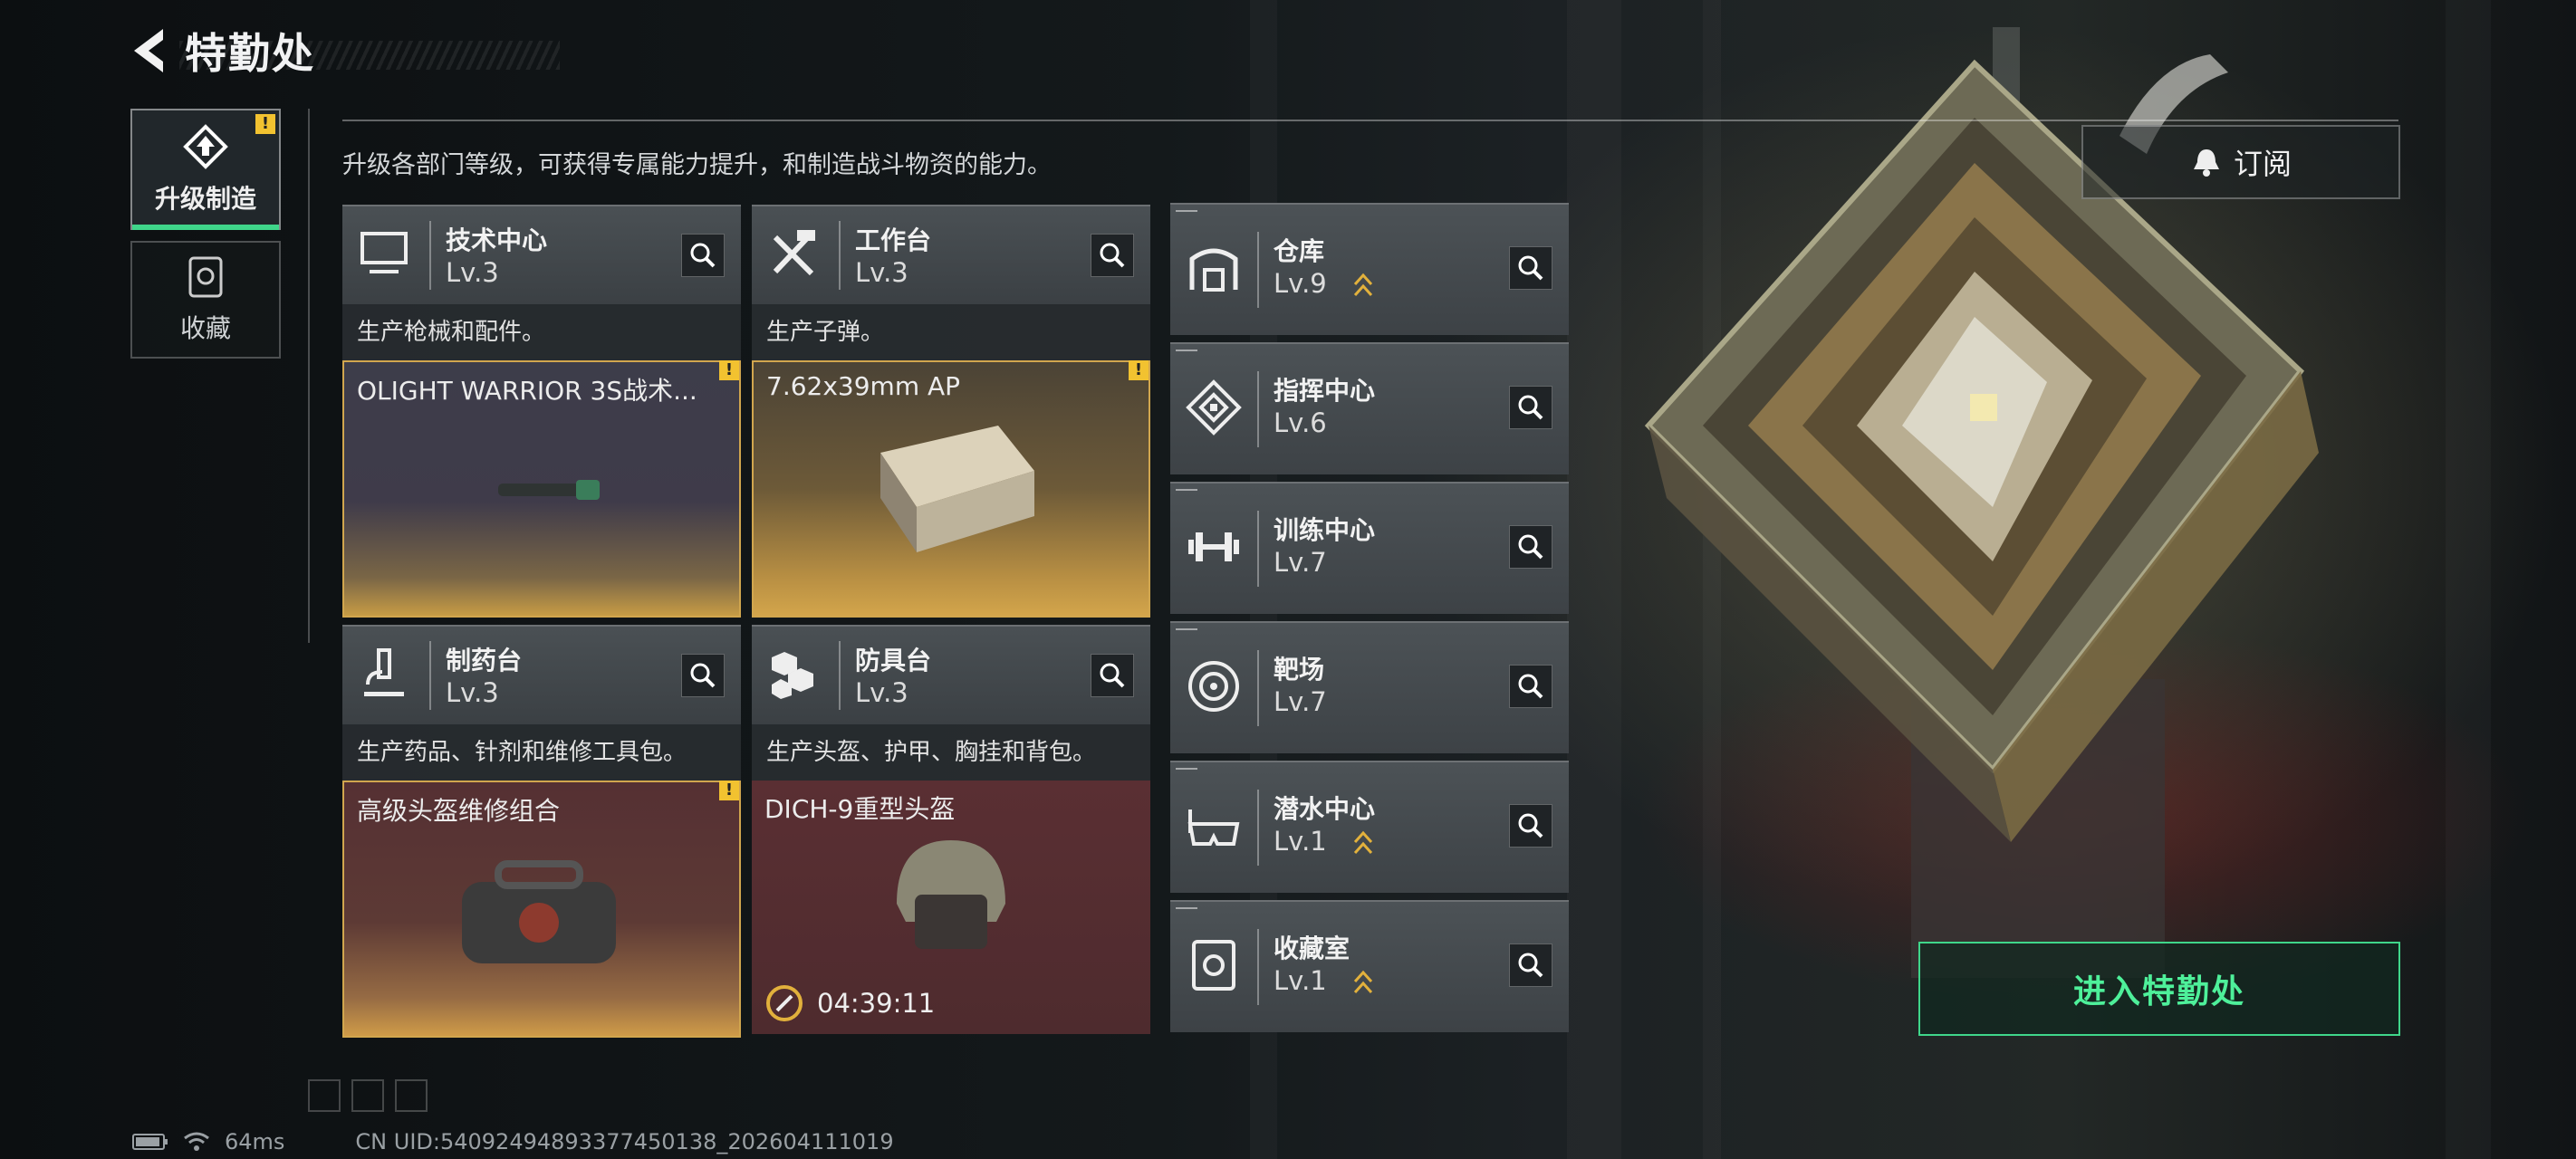 Image resolution: width=2576 pixels, height=1159 pixels. I want to click on computer-icon, so click(384, 253).